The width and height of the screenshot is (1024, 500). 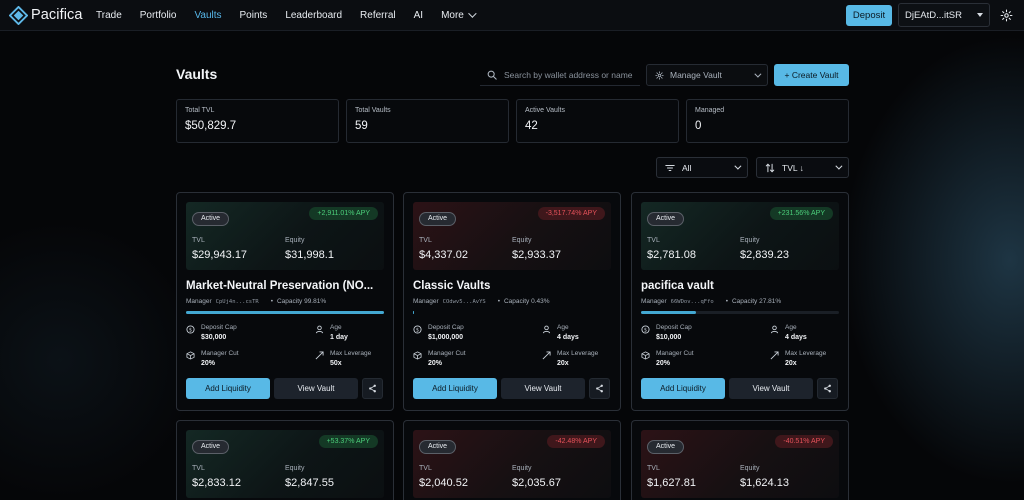 I want to click on search-box, so click(x=560, y=75).